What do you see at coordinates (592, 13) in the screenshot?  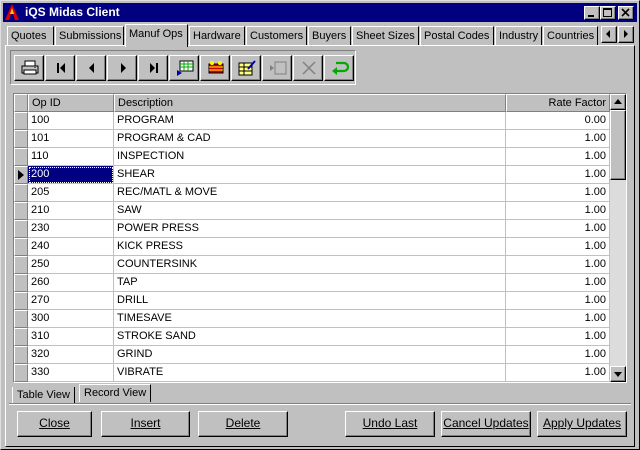 I see `minimize-button` at bounding box center [592, 13].